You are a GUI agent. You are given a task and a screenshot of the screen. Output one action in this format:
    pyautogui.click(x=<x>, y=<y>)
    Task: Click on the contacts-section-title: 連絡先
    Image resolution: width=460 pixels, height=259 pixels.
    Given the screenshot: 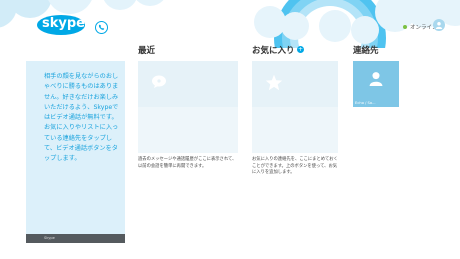 What is the action you would take?
    pyautogui.click(x=366, y=50)
    